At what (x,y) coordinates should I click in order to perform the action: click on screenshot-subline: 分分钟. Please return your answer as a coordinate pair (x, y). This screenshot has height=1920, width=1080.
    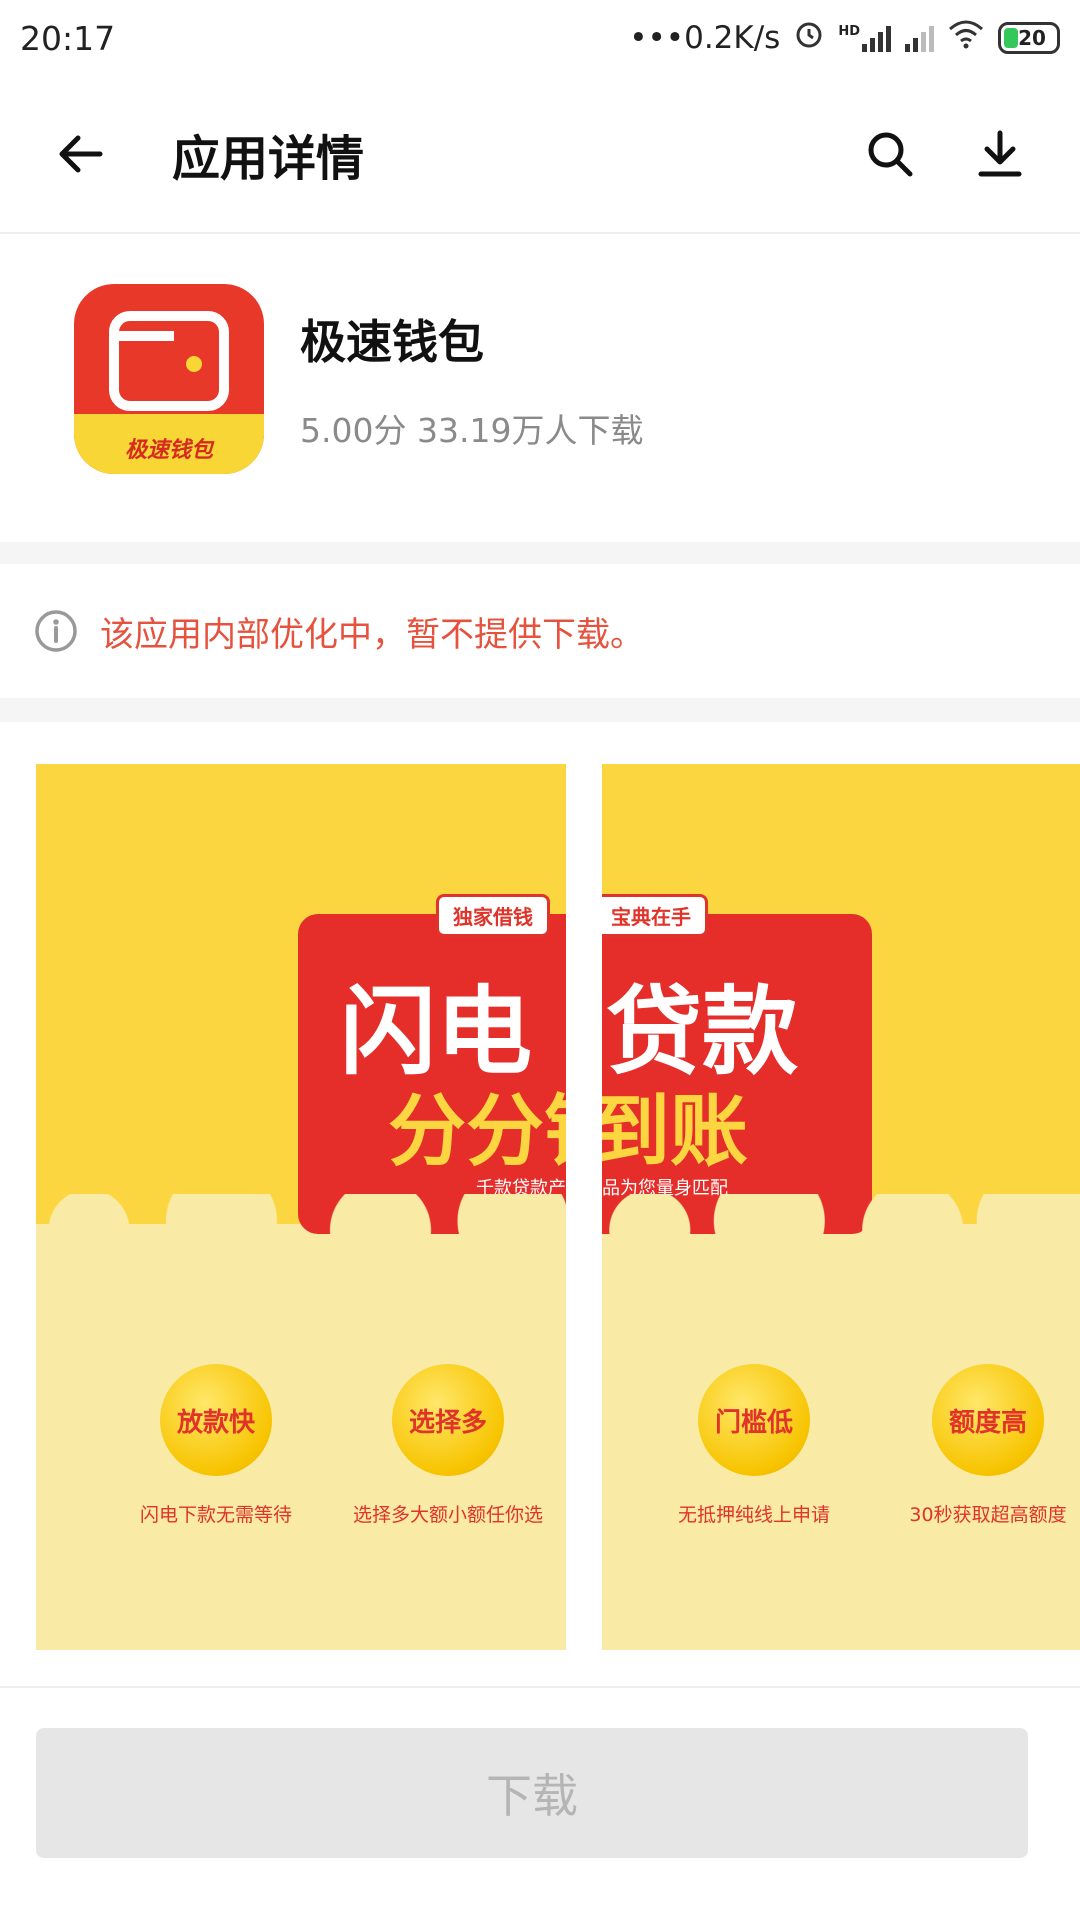
    Looking at the image, I should click on (477, 1132).